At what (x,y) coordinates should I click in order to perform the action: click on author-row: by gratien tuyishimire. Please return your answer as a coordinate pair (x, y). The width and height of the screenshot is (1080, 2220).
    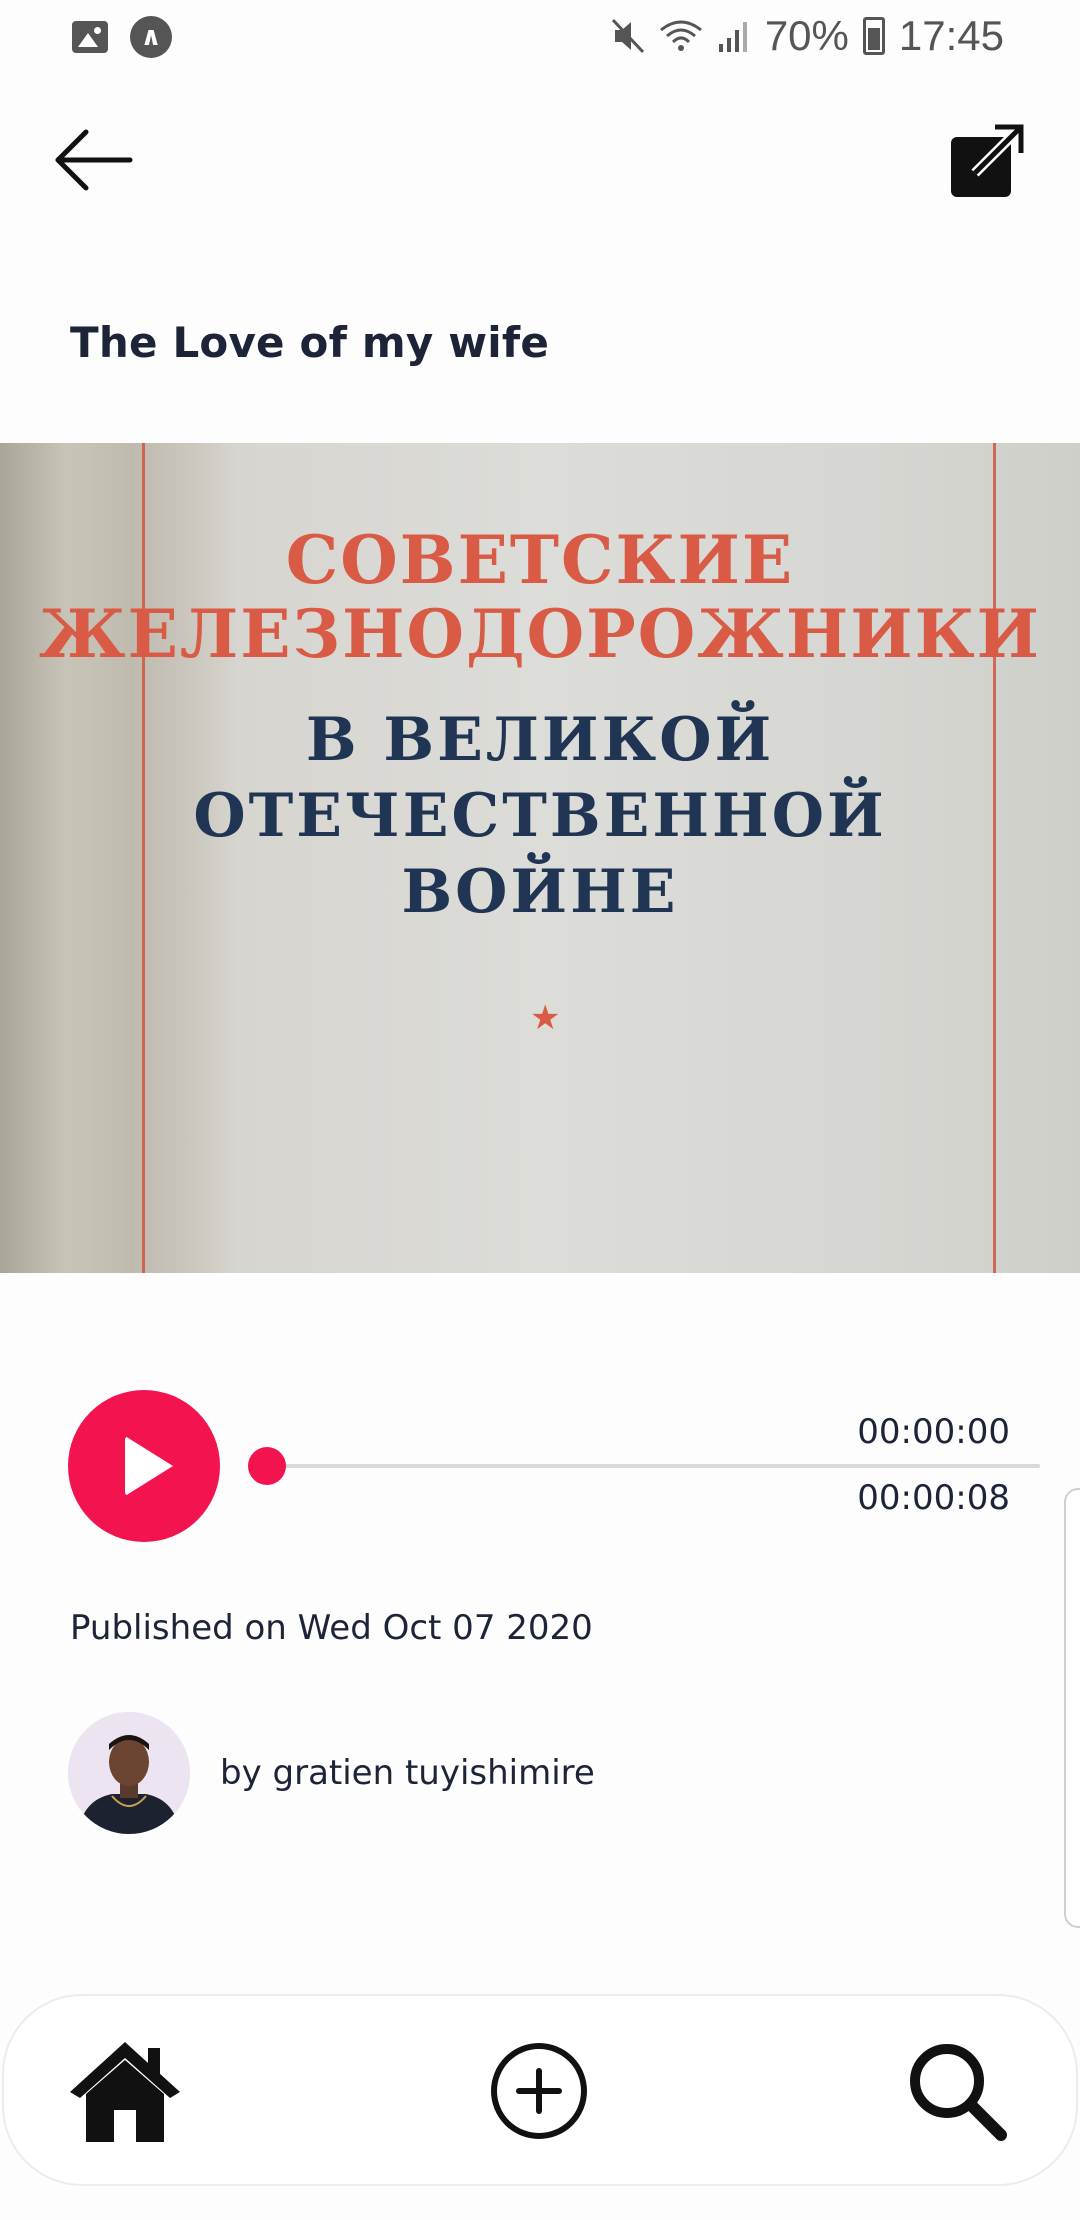
    Looking at the image, I should click on (331, 1773).